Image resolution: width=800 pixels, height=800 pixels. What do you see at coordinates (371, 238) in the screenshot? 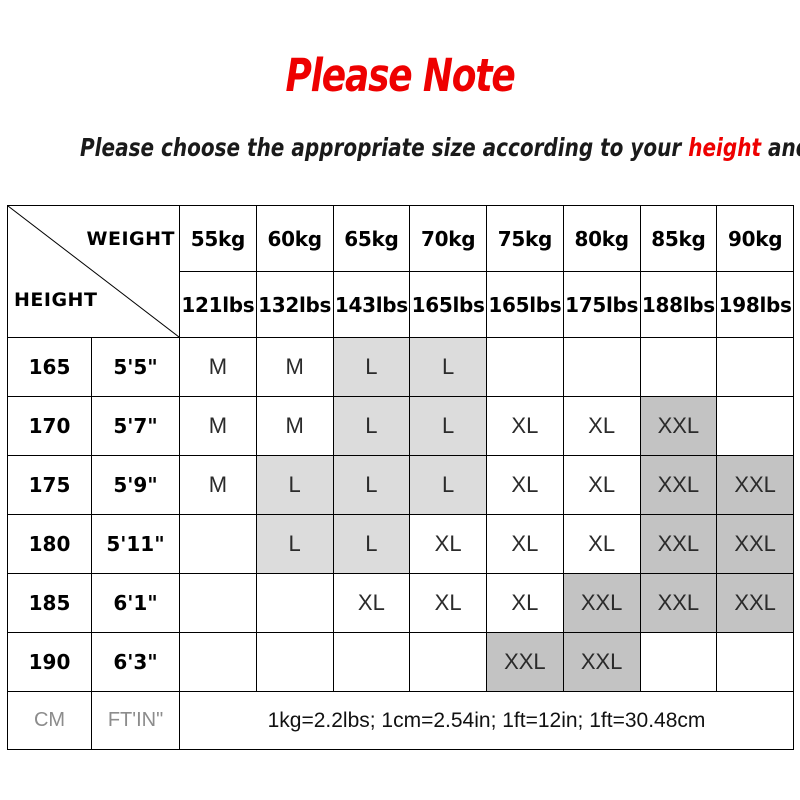
I see `weight-kg-header: 65kg` at bounding box center [371, 238].